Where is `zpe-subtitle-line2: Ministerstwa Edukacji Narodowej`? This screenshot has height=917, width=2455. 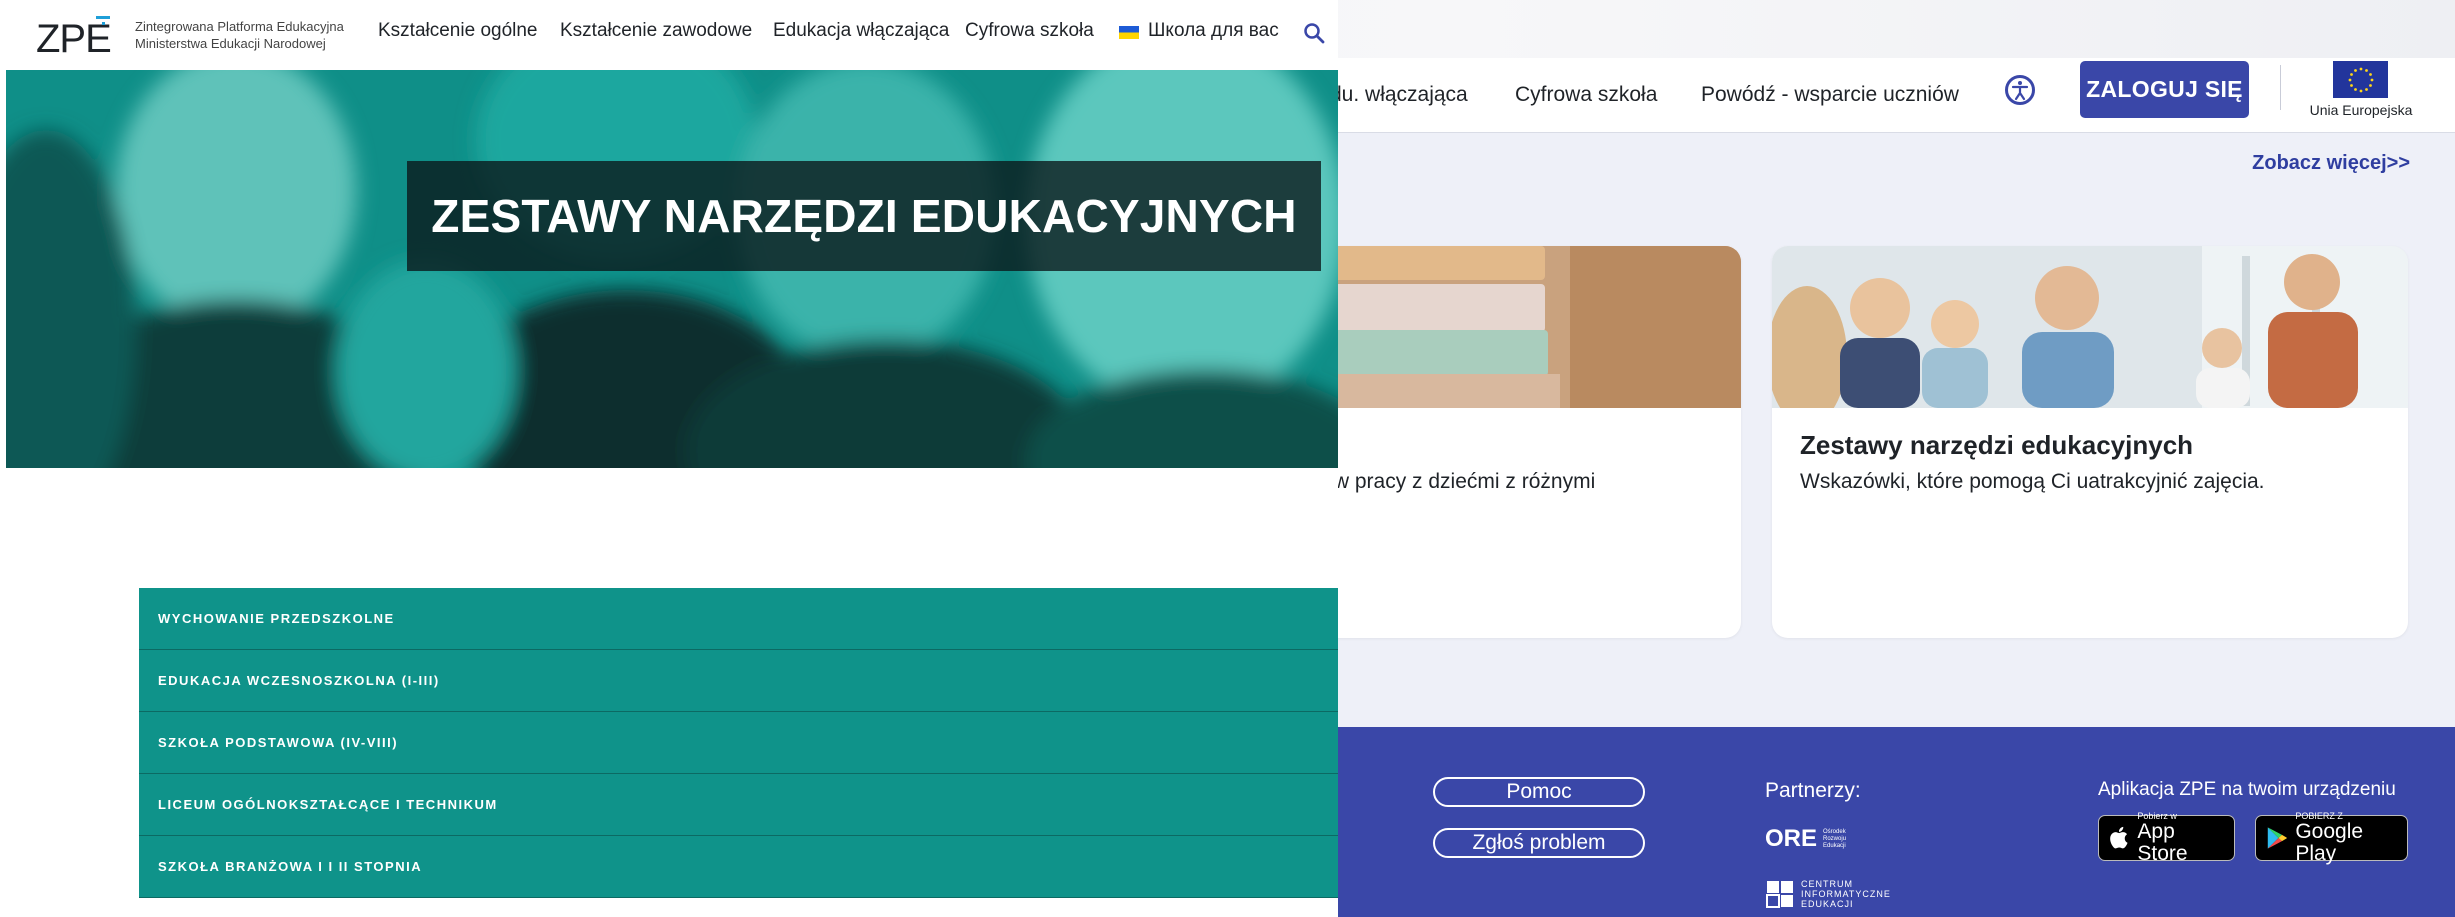 zpe-subtitle-line2: Ministerstwa Edukacji Narodowej is located at coordinates (230, 43).